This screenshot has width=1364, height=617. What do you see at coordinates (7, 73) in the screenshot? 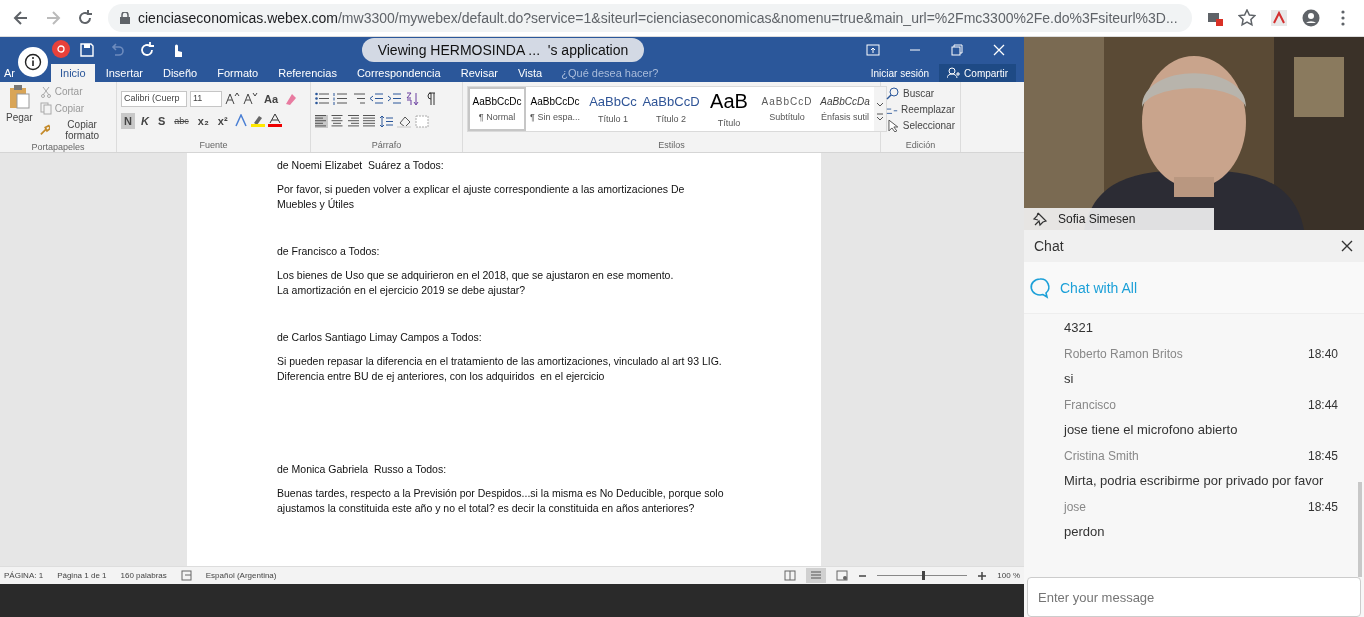
I see `ribbon-tab: Ar` at bounding box center [7, 73].